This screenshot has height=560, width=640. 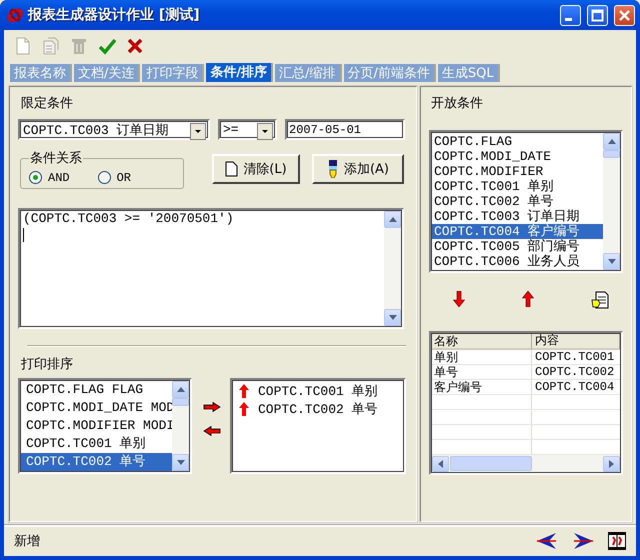 I want to click on film-strip-icon, so click(x=617, y=541).